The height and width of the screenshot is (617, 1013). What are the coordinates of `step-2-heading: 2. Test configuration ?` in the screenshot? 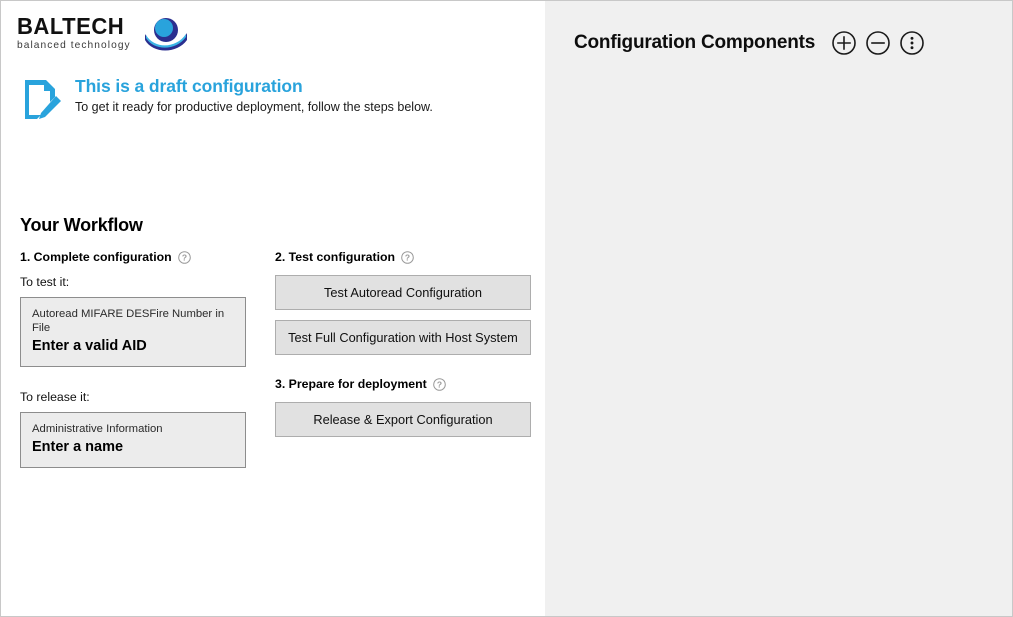 It's located at (403, 257).